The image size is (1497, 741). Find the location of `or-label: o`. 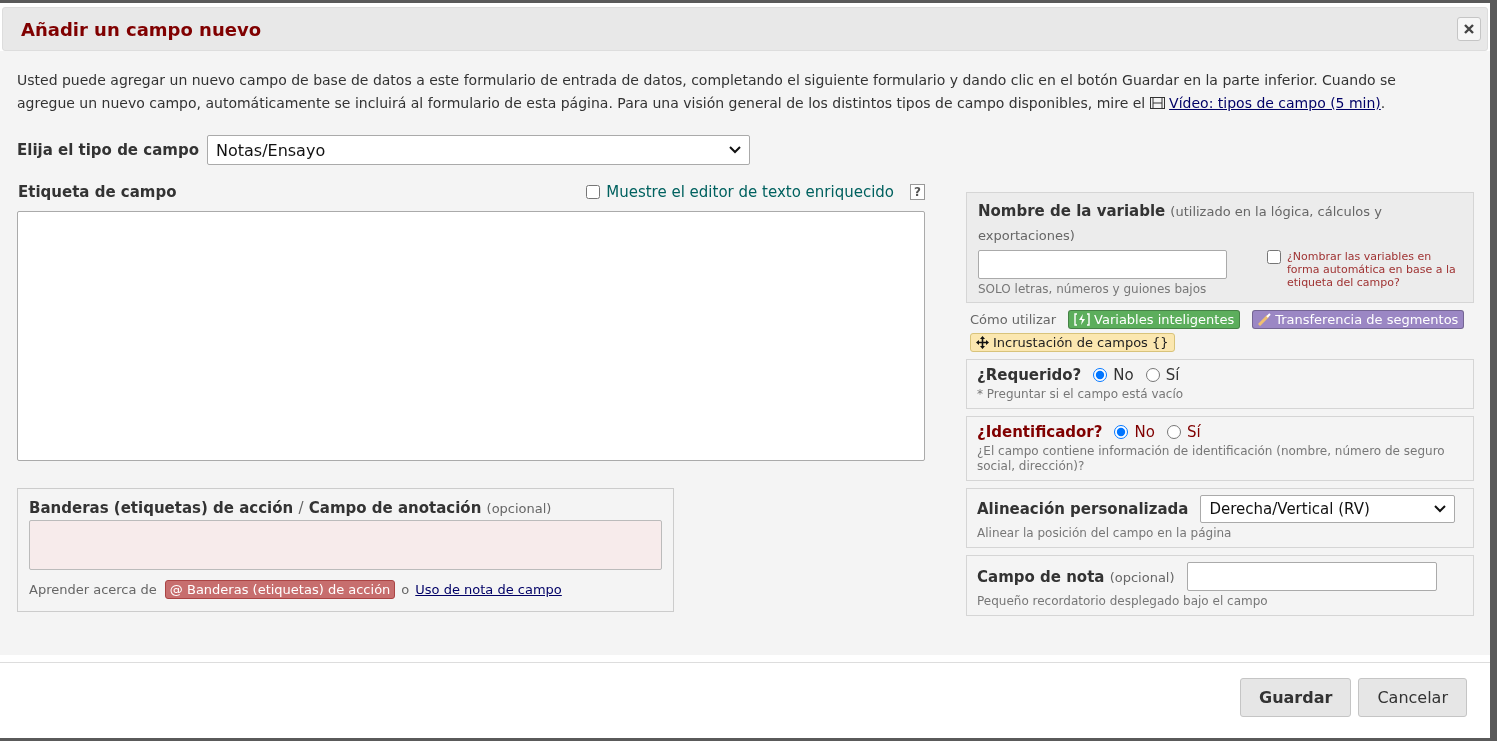

or-label: o is located at coordinates (405, 589).